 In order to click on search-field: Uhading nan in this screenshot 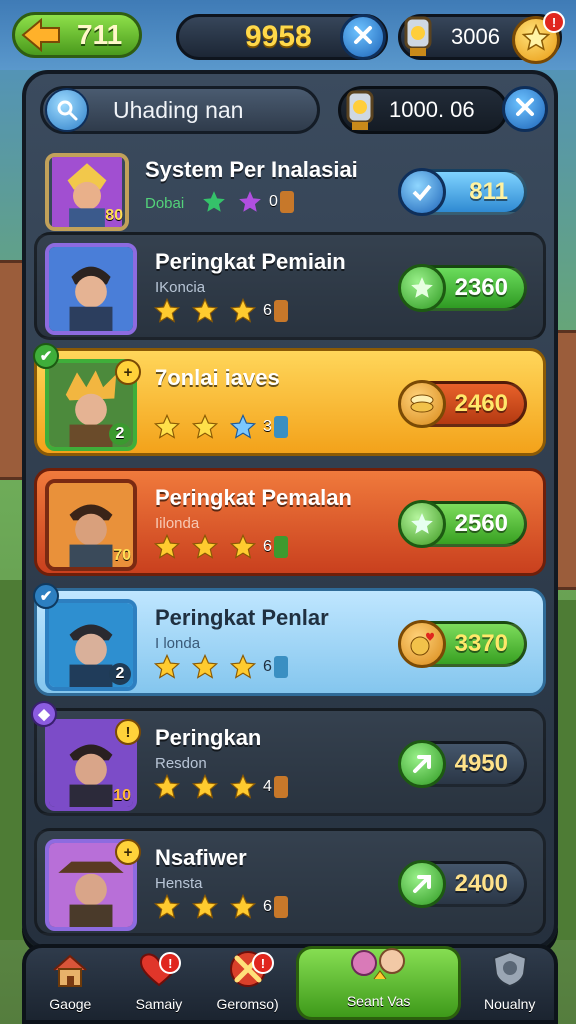, I will do `click(180, 110)`.